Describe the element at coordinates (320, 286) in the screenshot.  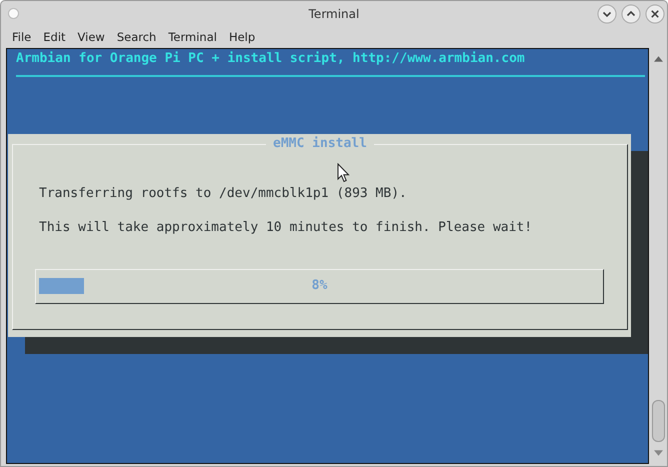
I see `progress-reading: 8%` at that location.